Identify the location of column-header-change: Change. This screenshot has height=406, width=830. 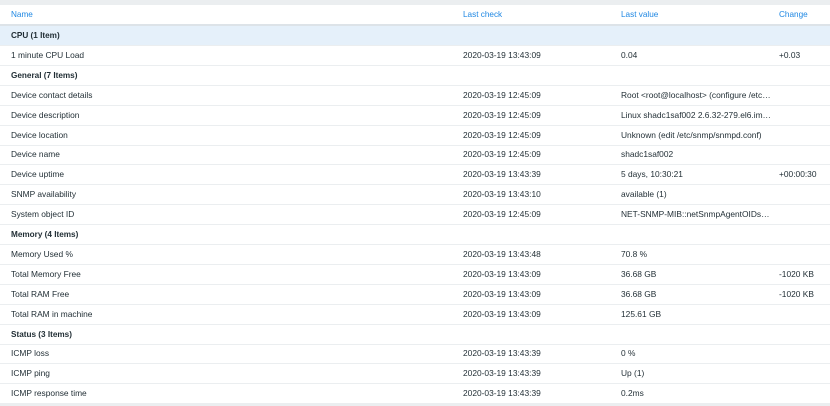
(804, 14).